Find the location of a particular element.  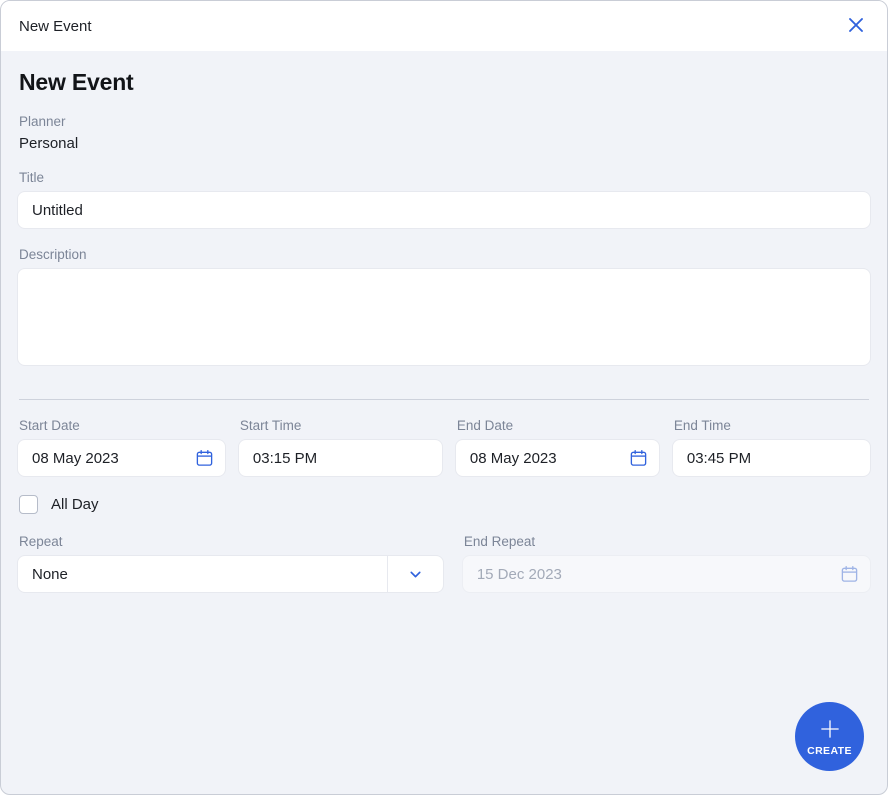

title-label: Title is located at coordinates (32, 177).